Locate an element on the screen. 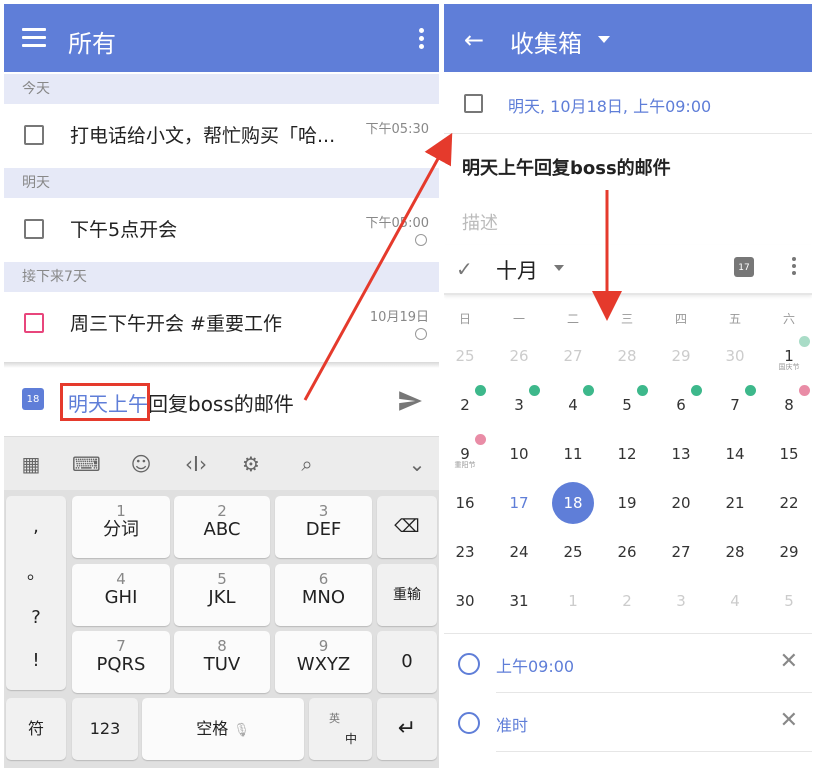 The width and height of the screenshot is (815, 768). dropdown-caret-icon is located at coordinates (604, 39).